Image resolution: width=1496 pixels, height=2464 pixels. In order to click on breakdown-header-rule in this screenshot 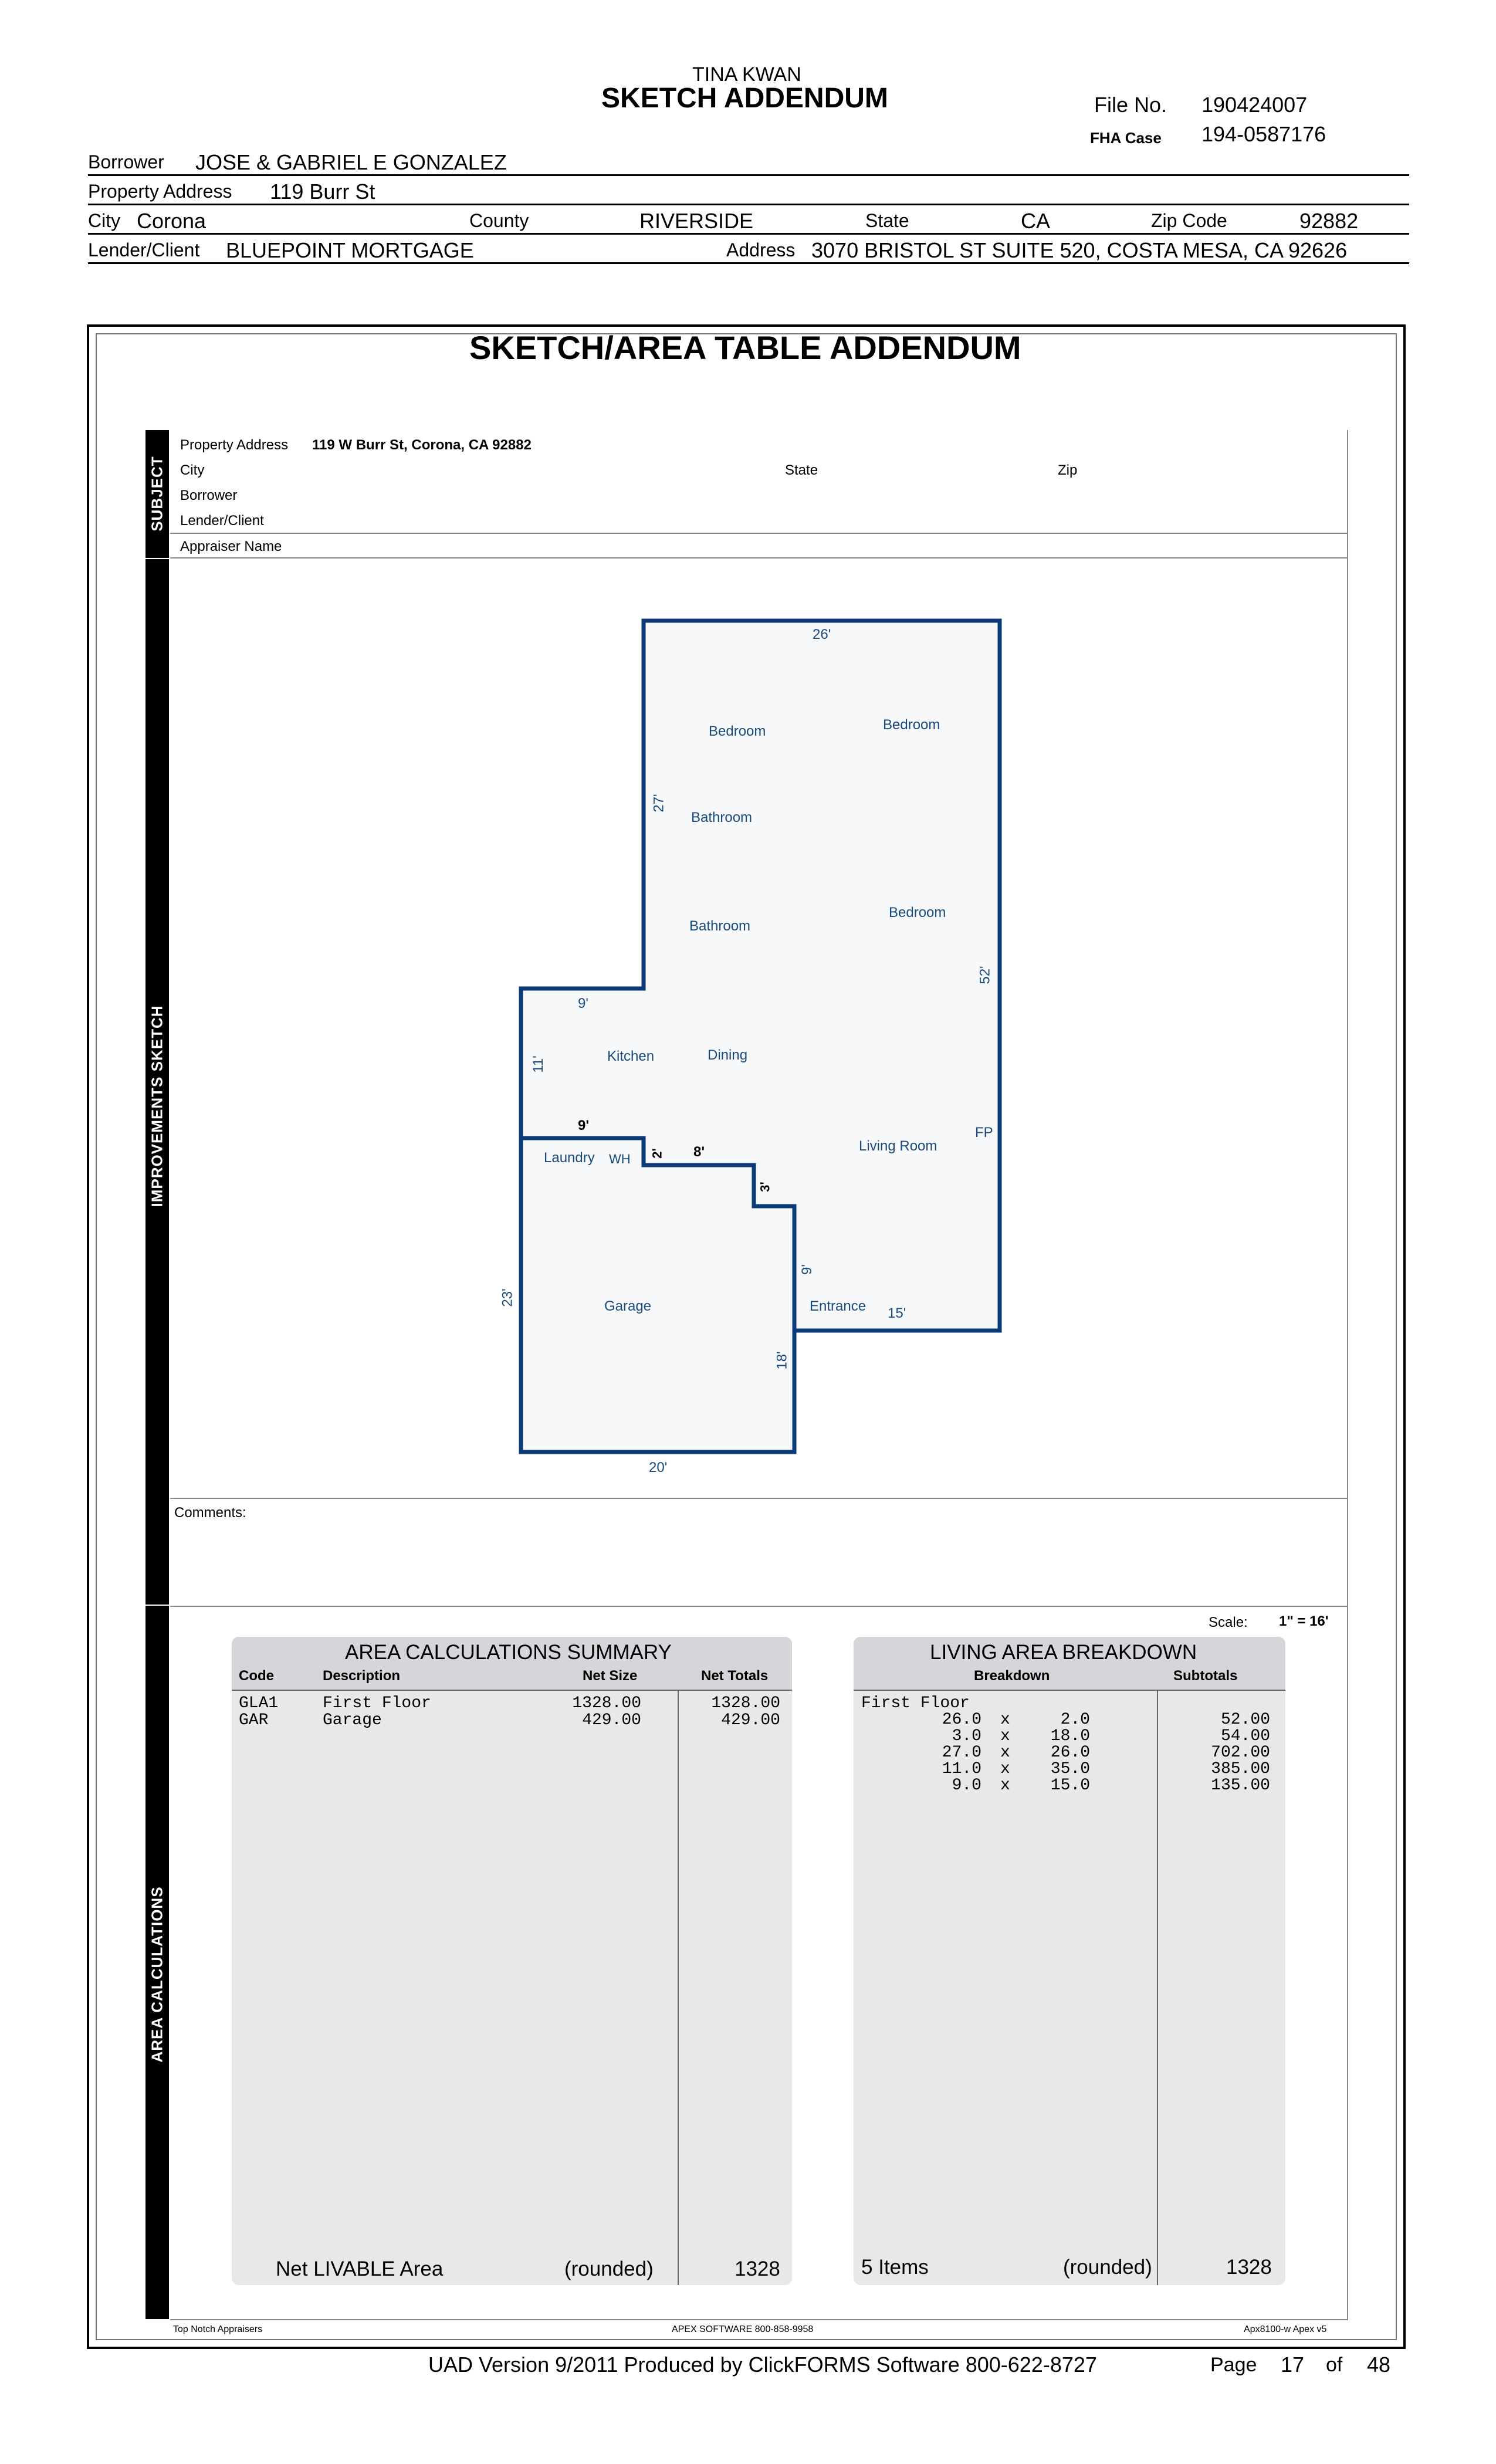, I will do `click(1069, 1690)`.